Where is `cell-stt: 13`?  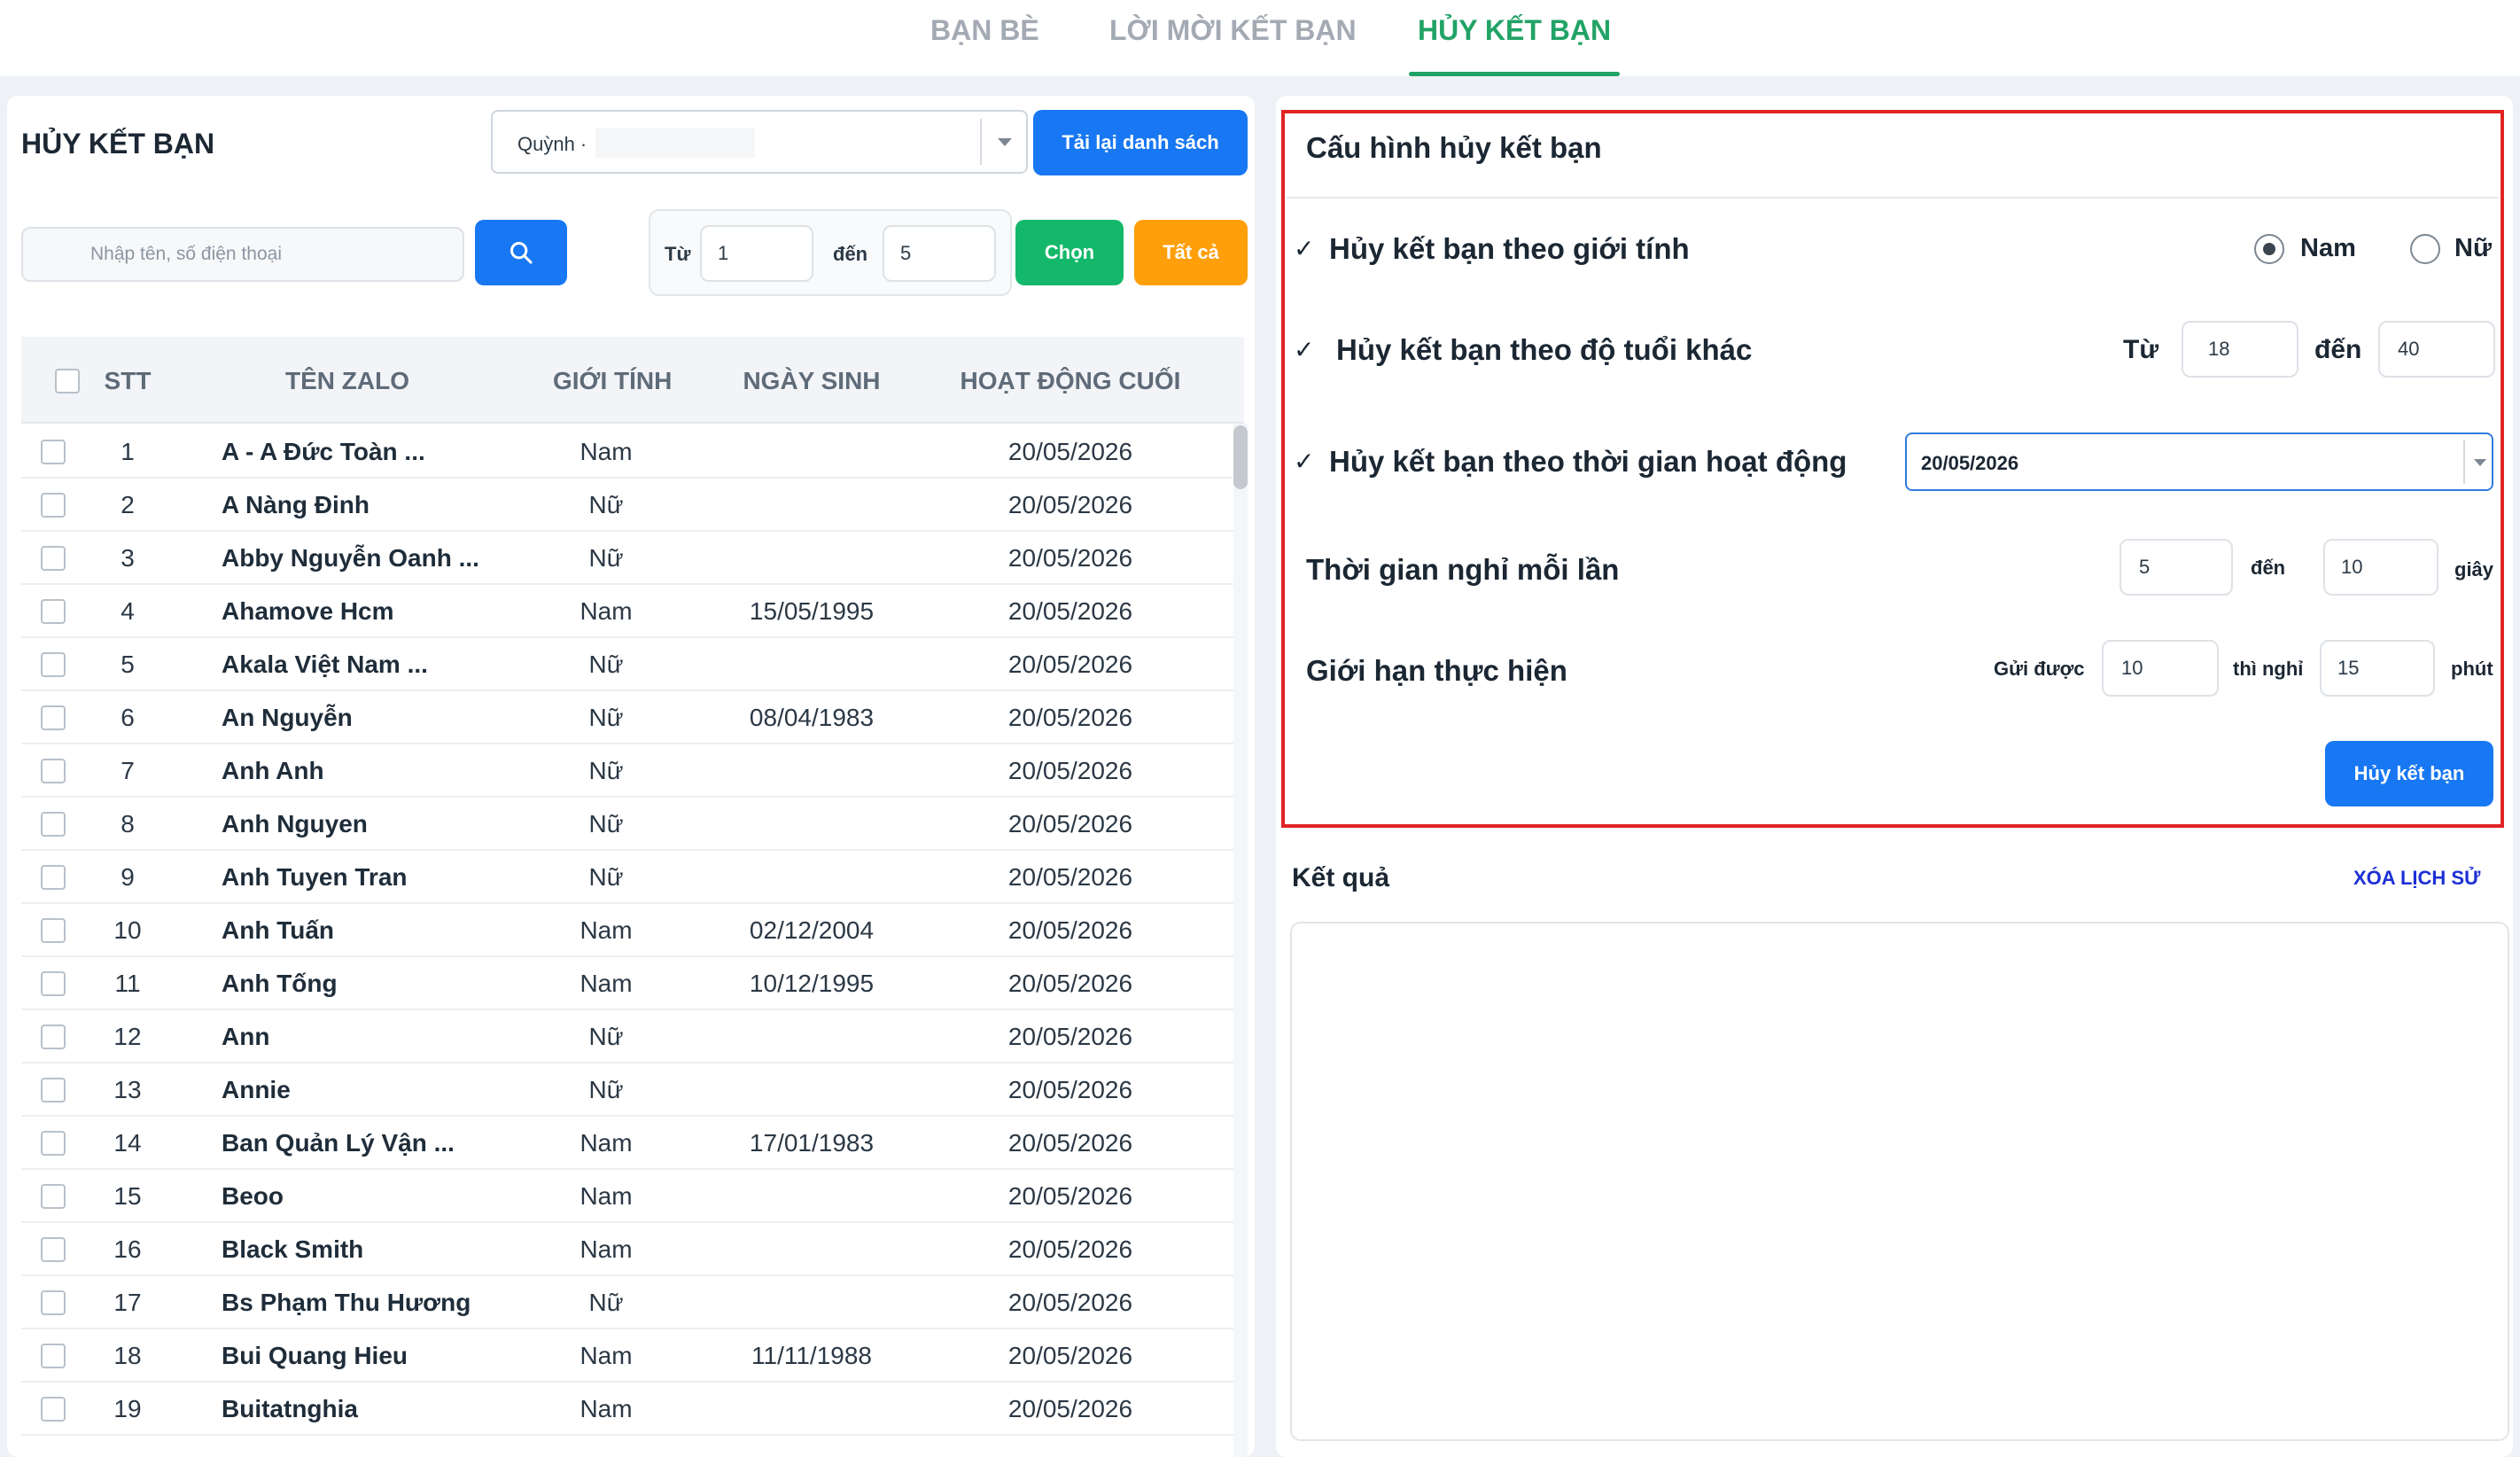
cell-stt: 13 is located at coordinates (127, 1089).